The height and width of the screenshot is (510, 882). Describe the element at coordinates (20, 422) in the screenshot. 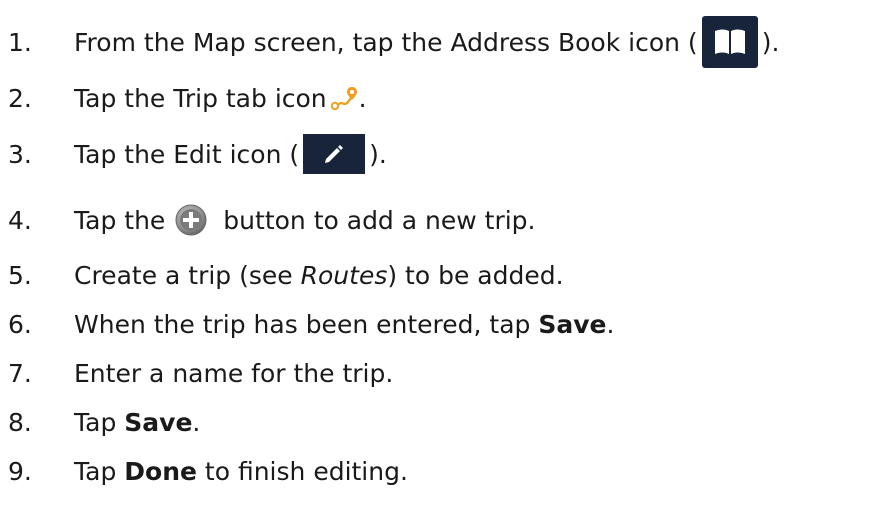

I see `step-number: 8.` at that location.